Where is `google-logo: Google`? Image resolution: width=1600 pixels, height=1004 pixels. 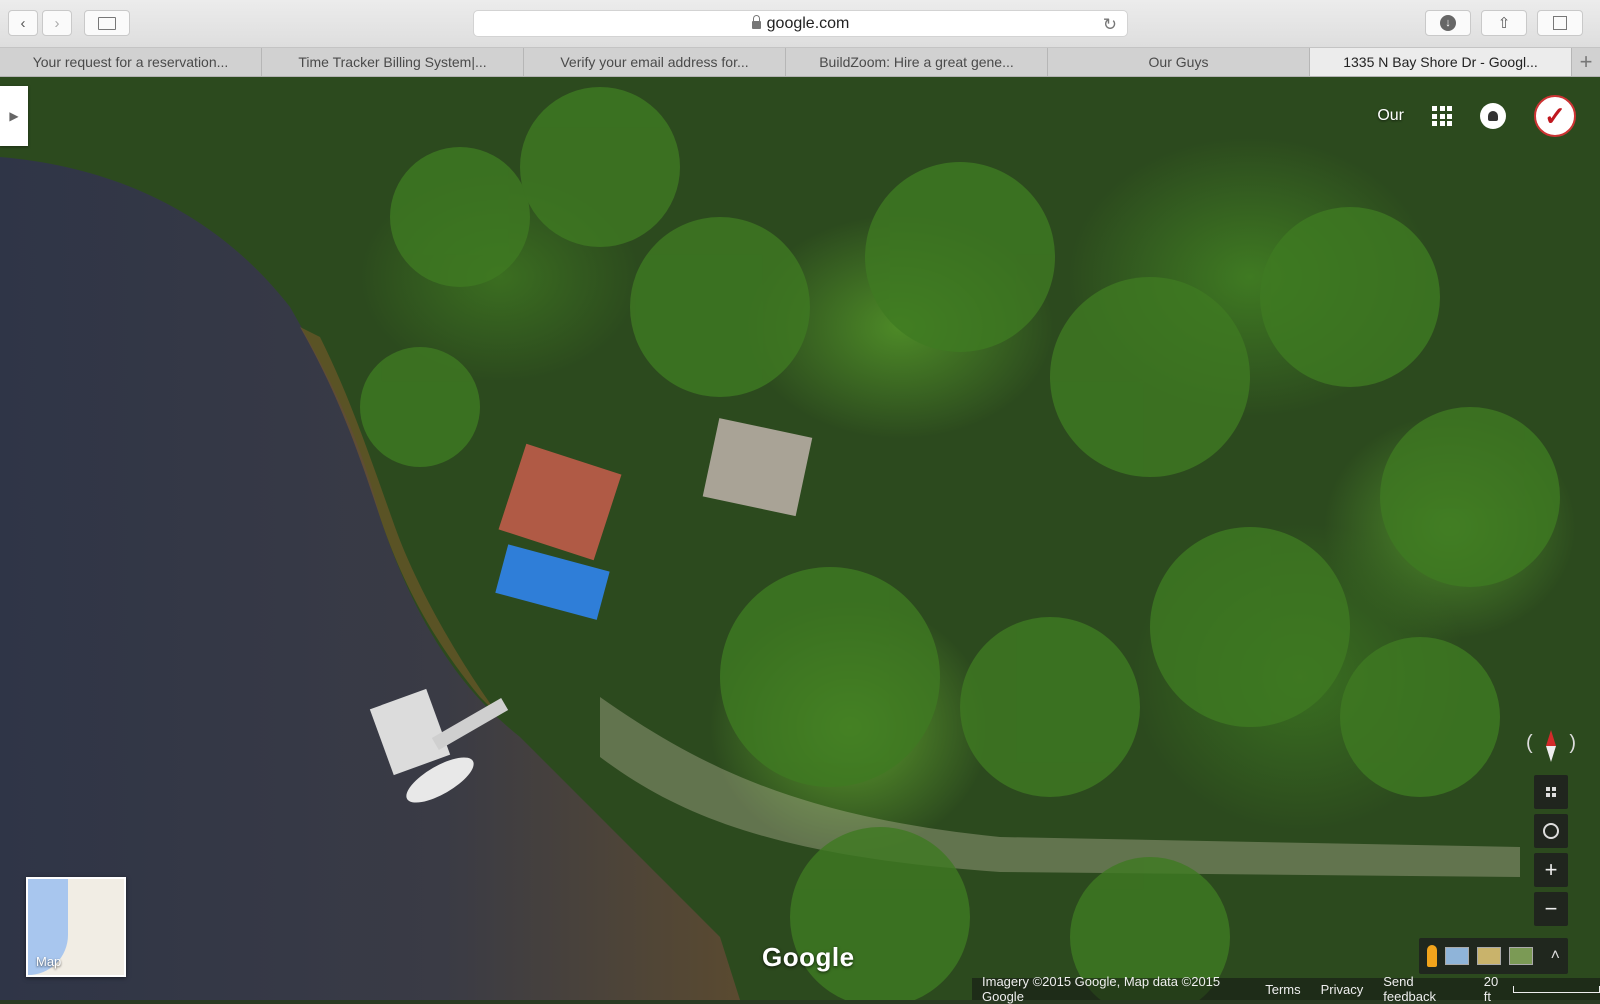 google-logo: Google is located at coordinates (808, 957).